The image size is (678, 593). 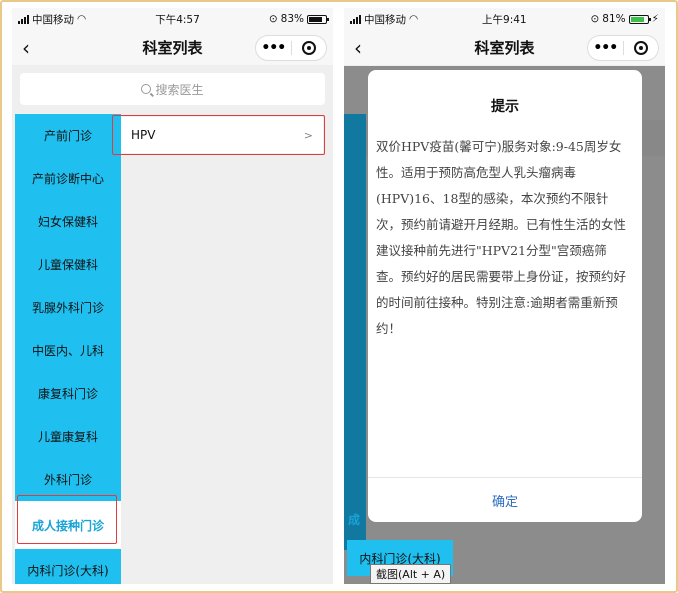 I want to click on status-time: 上午9:41, so click(x=504, y=19).